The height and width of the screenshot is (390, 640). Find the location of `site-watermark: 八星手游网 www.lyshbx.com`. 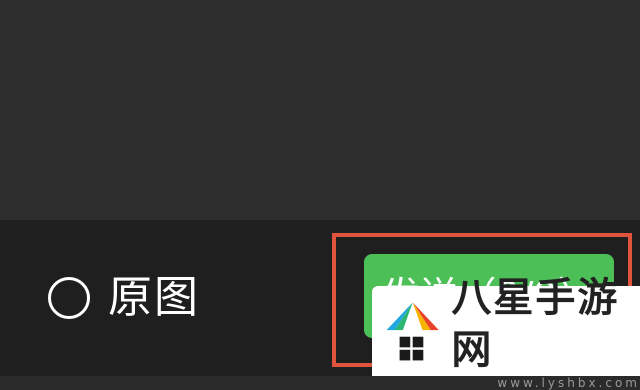

site-watermark: 八星手游网 www.lyshbx.com is located at coordinates (506, 332).